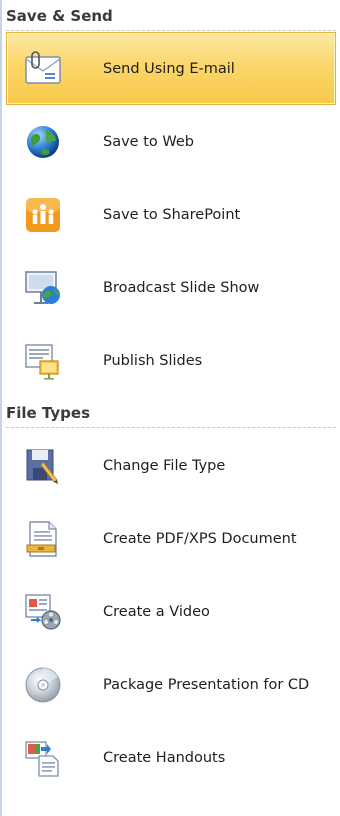  I want to click on section-header-save-send: Save & Send, so click(171, 16).